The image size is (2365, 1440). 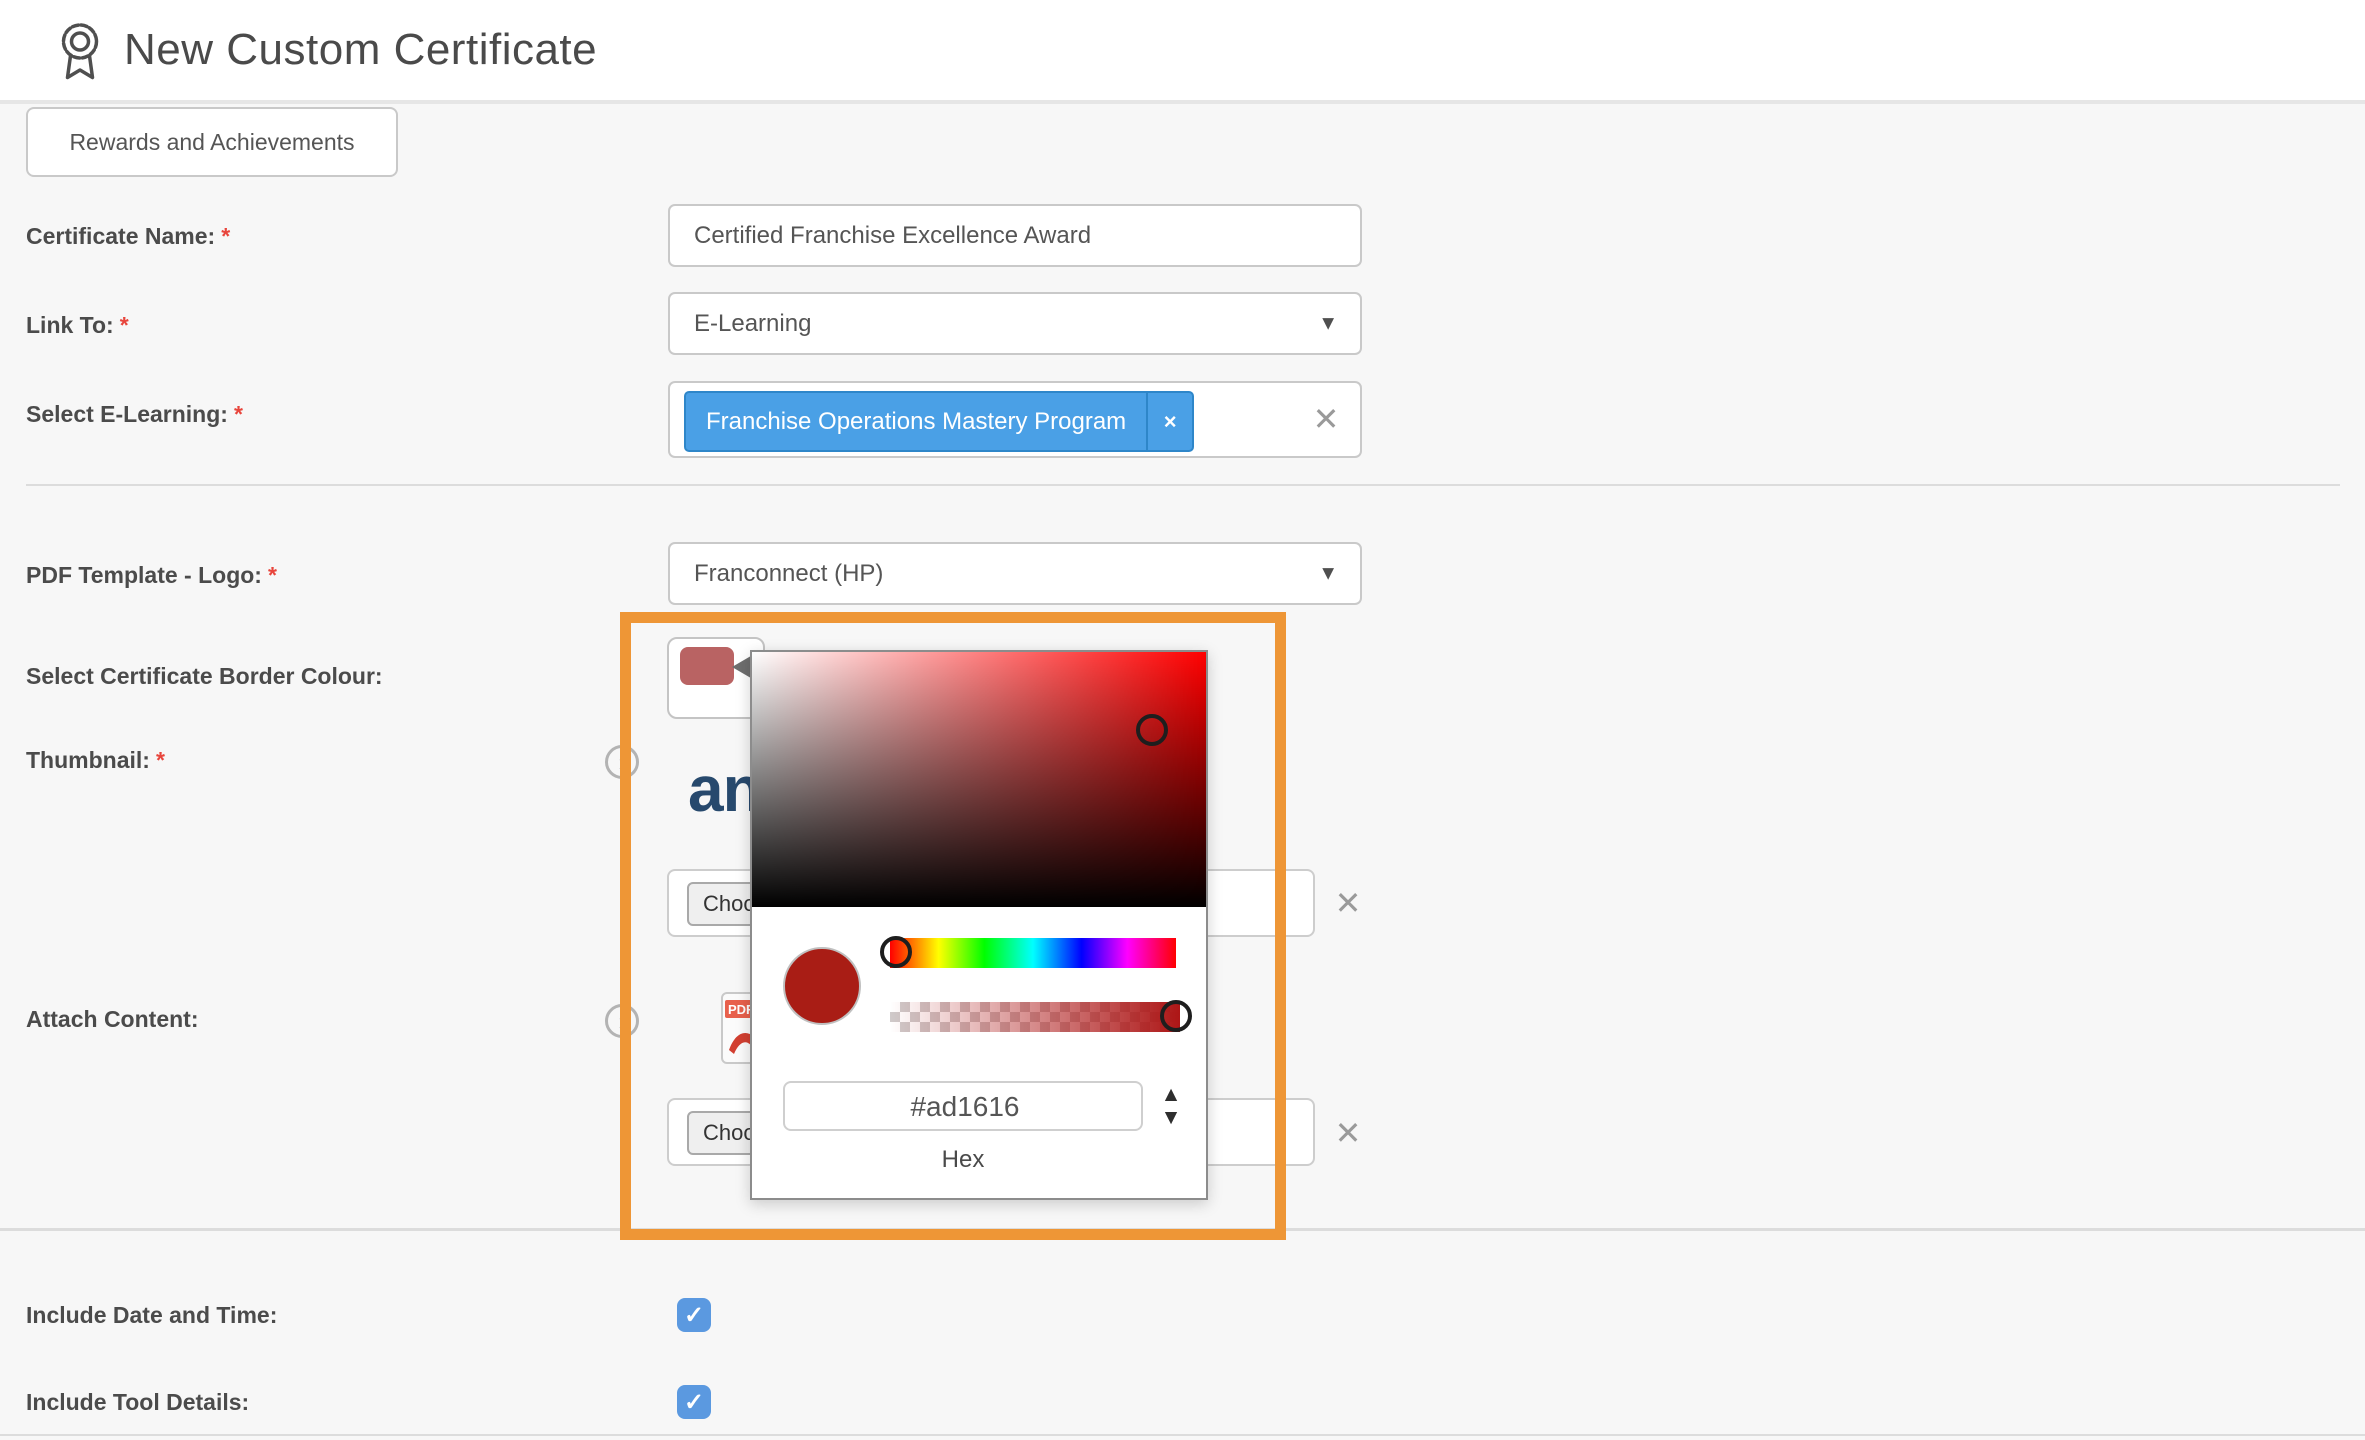 What do you see at coordinates (1326, 419) in the screenshot?
I see `field-clear-icon: ✕` at bounding box center [1326, 419].